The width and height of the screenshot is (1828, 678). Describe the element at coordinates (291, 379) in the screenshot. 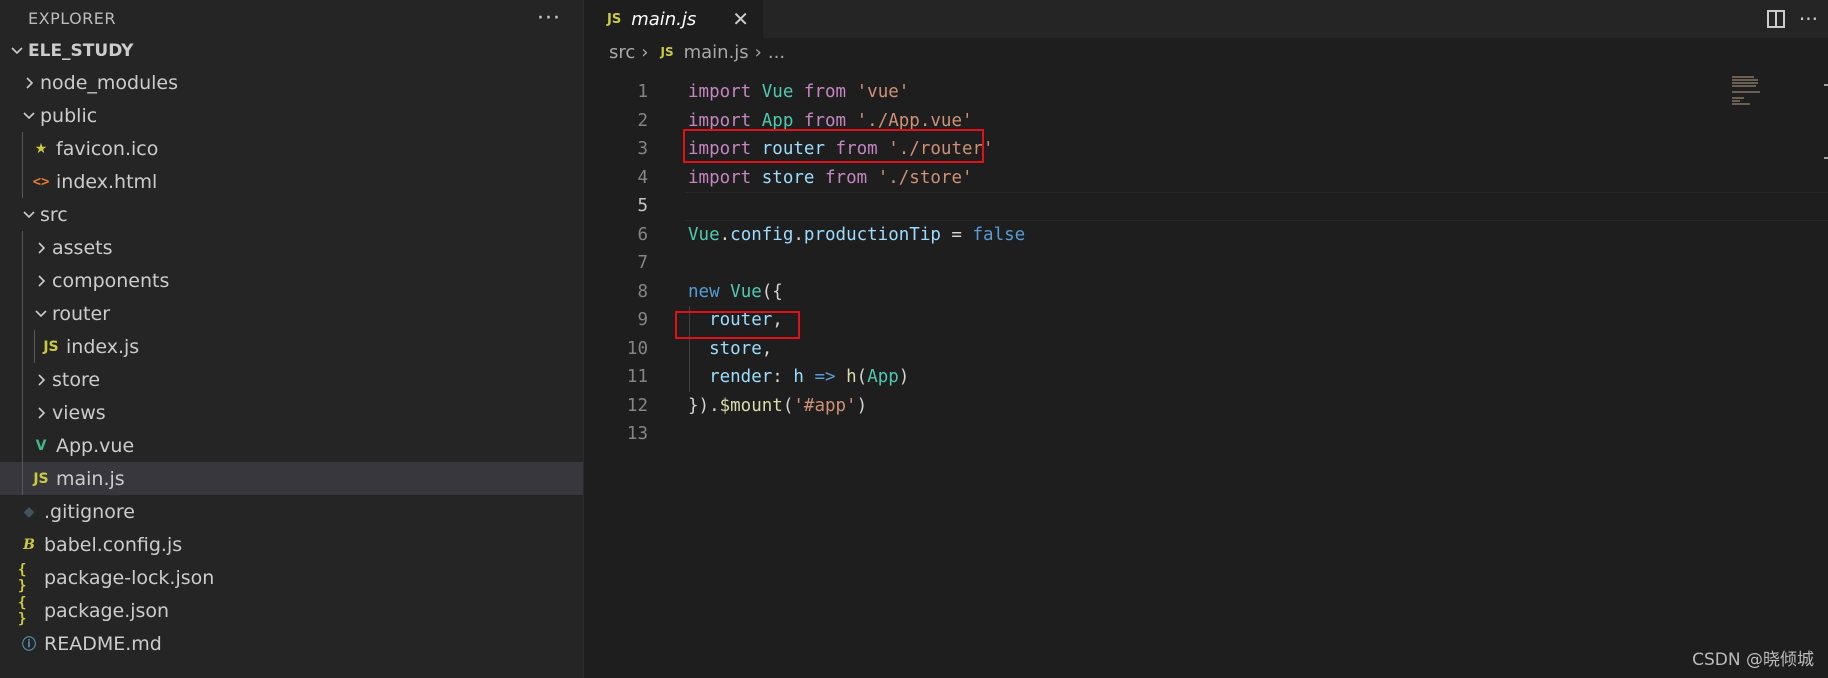

I see `tree-folder-store: store` at that location.